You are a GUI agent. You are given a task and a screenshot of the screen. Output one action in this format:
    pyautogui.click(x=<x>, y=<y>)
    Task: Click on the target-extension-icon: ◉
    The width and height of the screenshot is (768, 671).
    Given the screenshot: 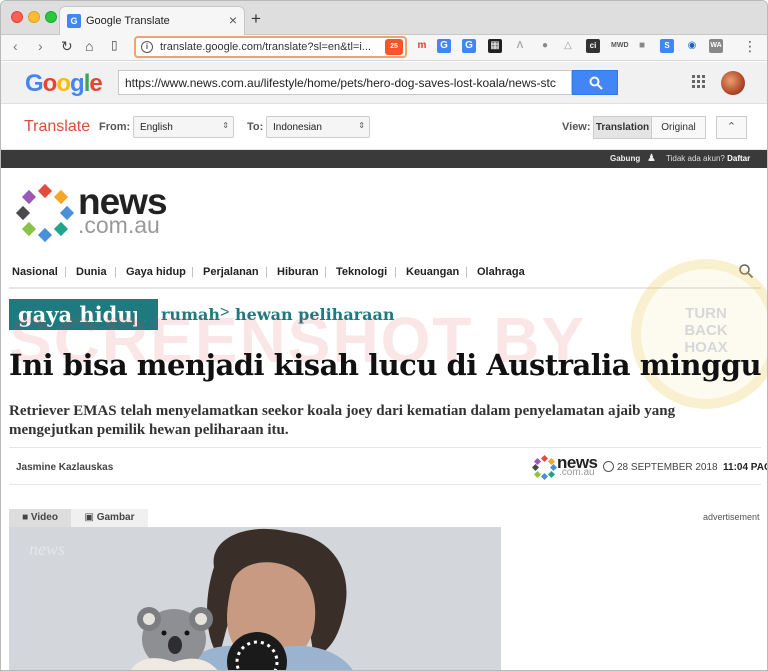 What is the action you would take?
    pyautogui.click(x=692, y=46)
    